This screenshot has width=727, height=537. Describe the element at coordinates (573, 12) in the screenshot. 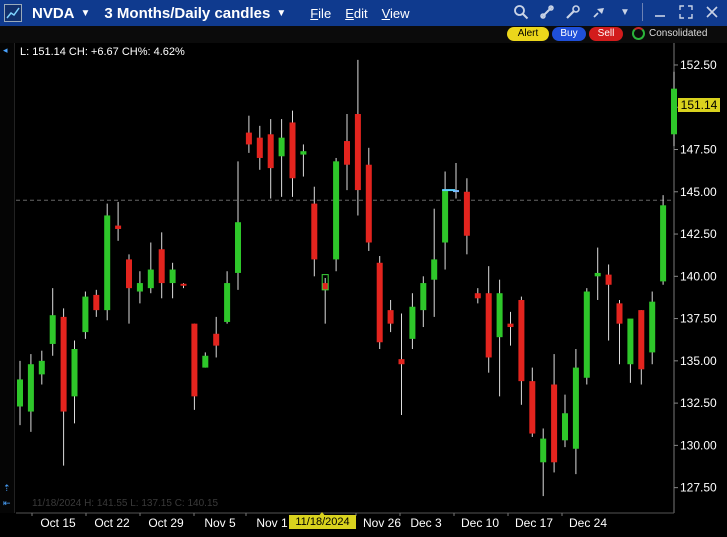

I see `wrench-icon` at that location.